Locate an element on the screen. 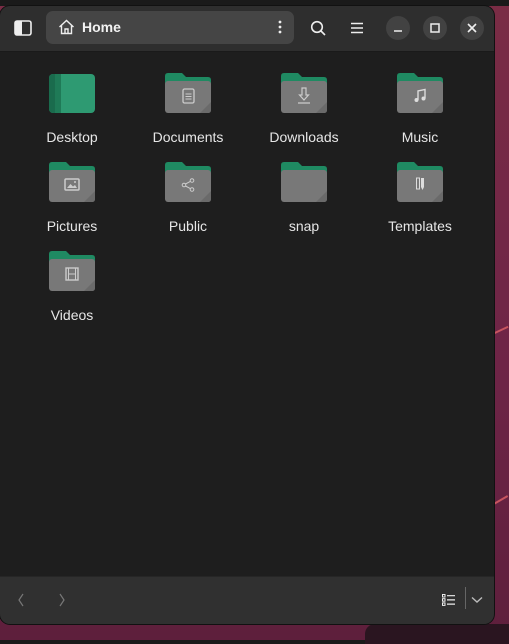 This screenshot has height=644, width=509. main-menu-button is located at coordinates (357, 28).